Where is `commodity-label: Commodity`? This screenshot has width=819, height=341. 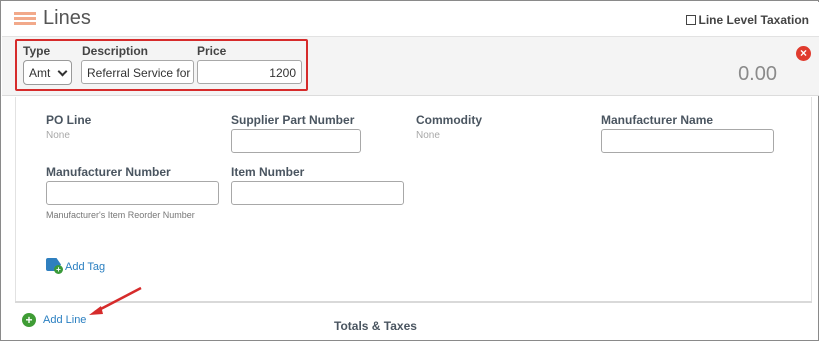
commodity-label: Commodity is located at coordinates (449, 120).